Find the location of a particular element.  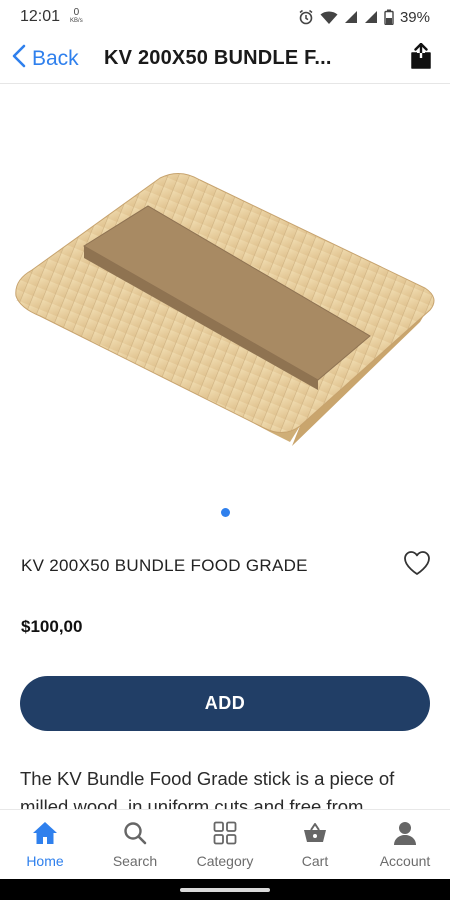

tab-account-label: Account is located at coordinates (405, 860).